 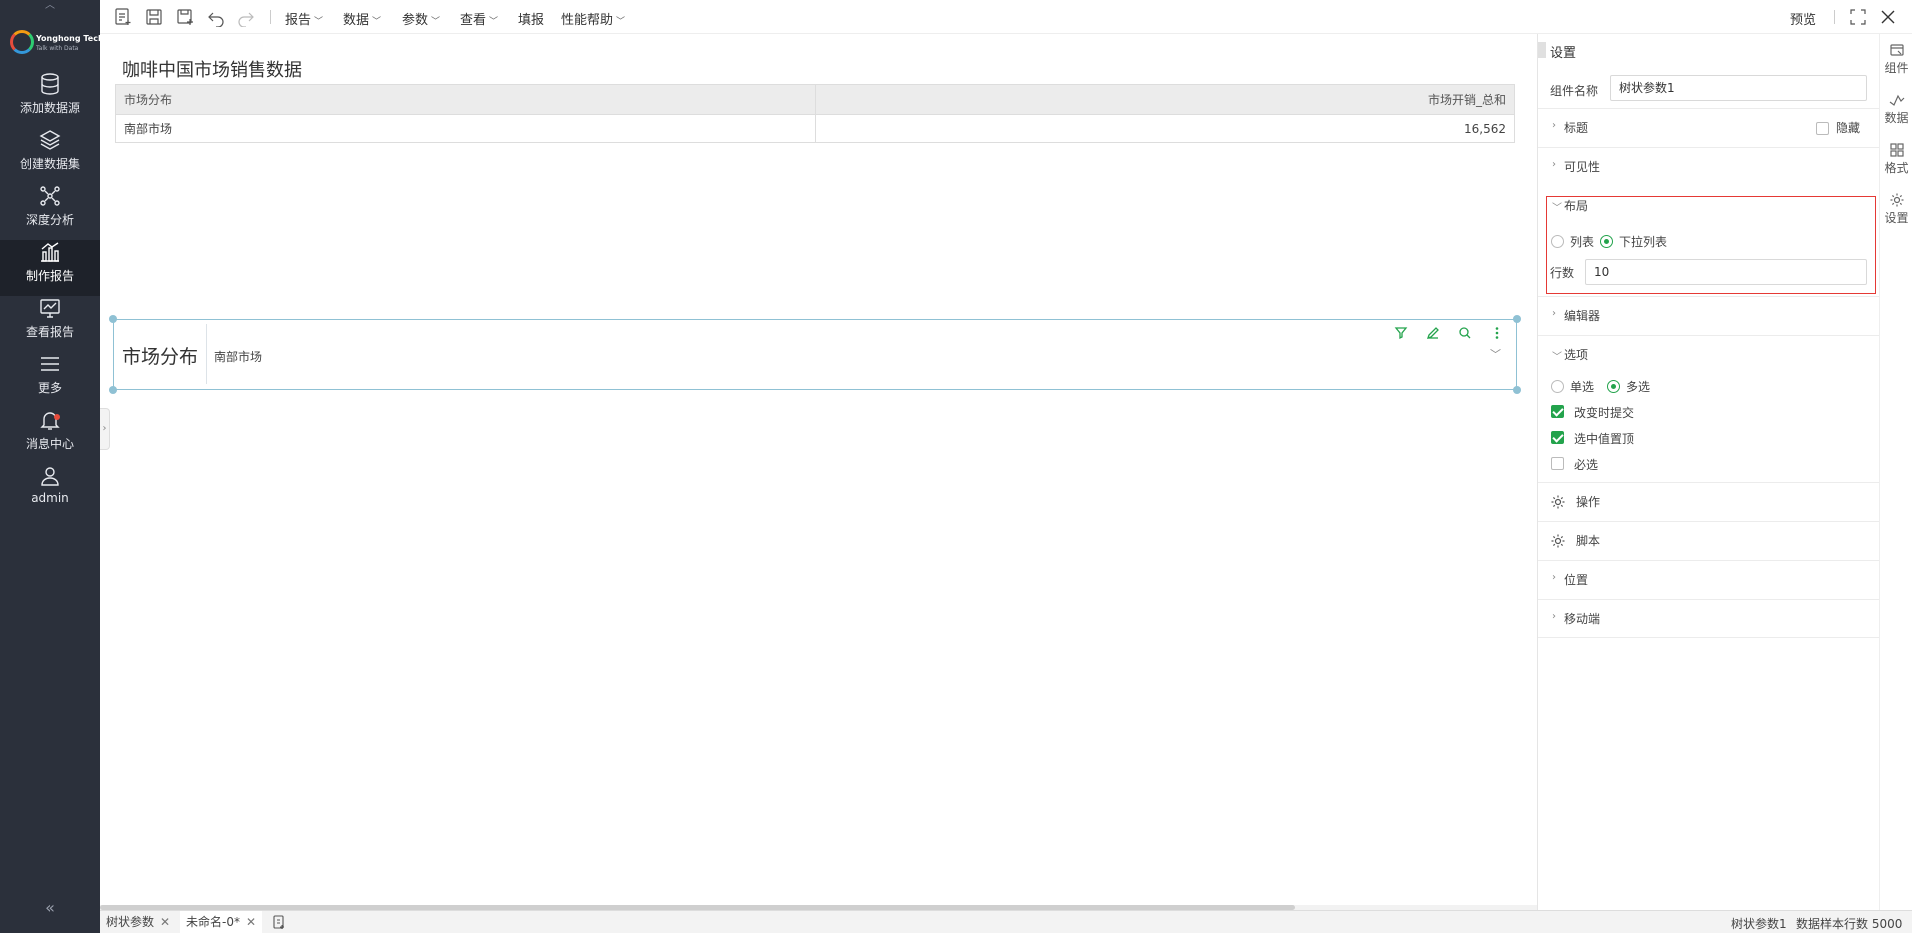 What do you see at coordinates (1557, 411) in the screenshot?
I see `submit-on-change-checkbox` at bounding box center [1557, 411].